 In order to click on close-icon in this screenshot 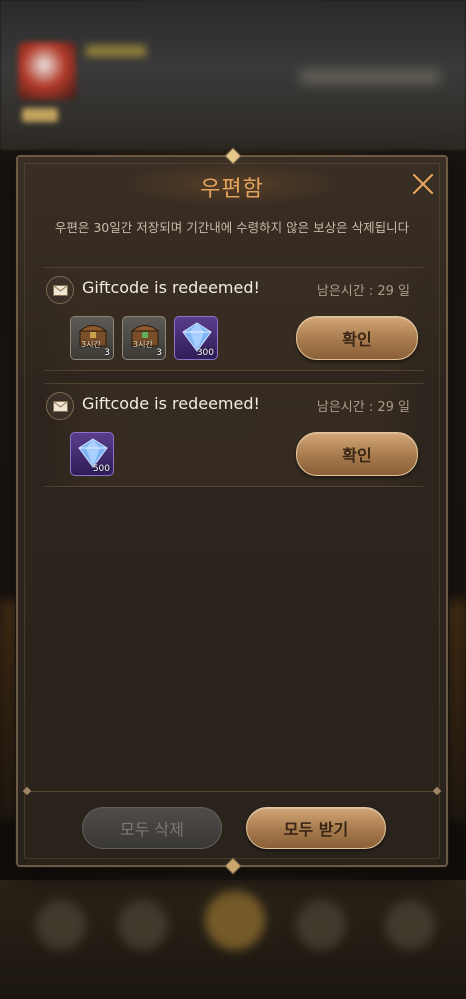, I will do `click(423, 184)`.